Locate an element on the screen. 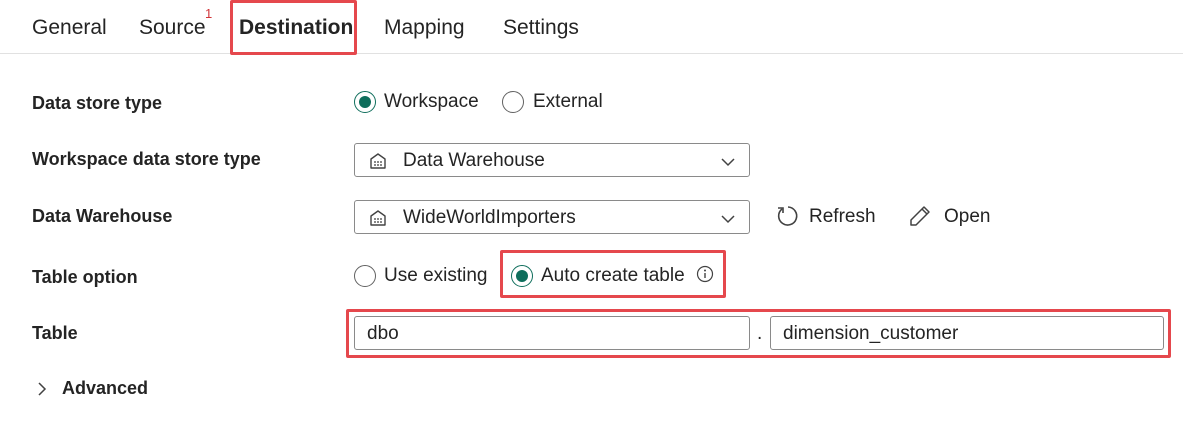  chevron-right-icon is located at coordinates (42, 391).